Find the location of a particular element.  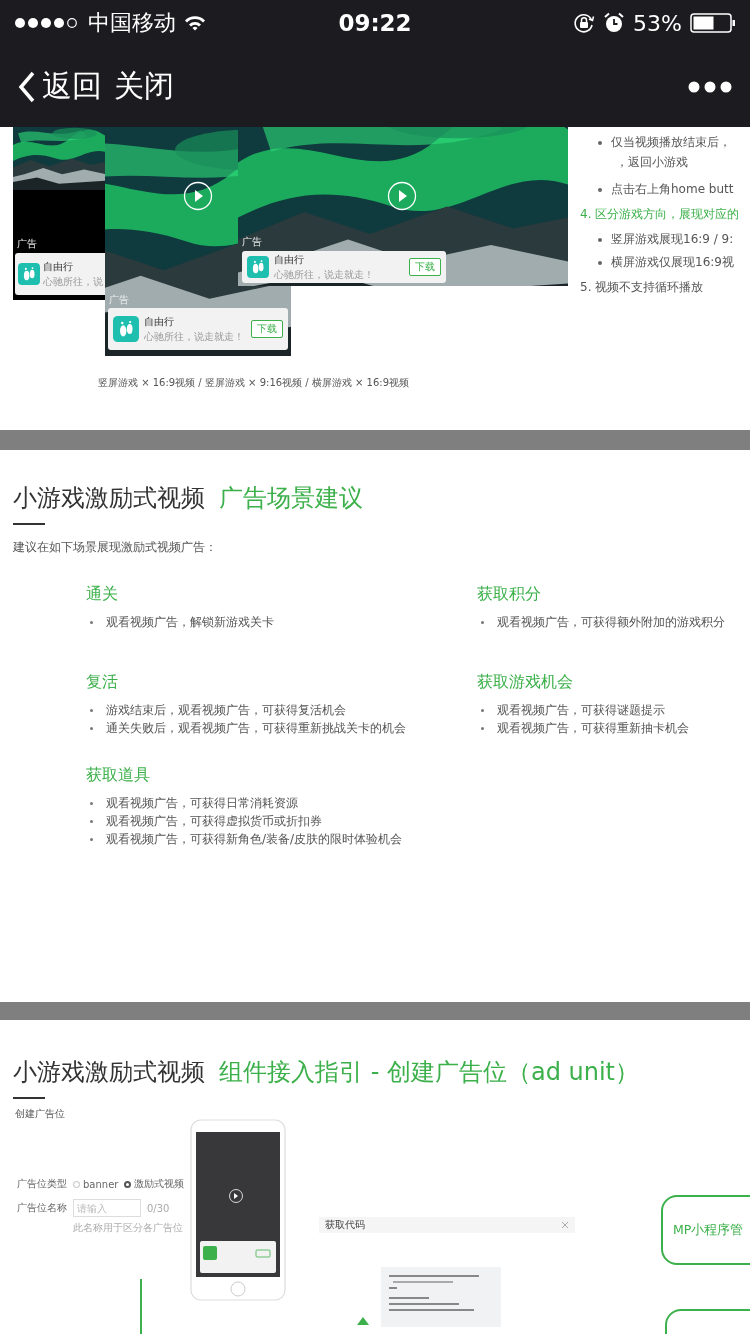

note-text: ，返回小游戏 is located at coordinates (652, 162).